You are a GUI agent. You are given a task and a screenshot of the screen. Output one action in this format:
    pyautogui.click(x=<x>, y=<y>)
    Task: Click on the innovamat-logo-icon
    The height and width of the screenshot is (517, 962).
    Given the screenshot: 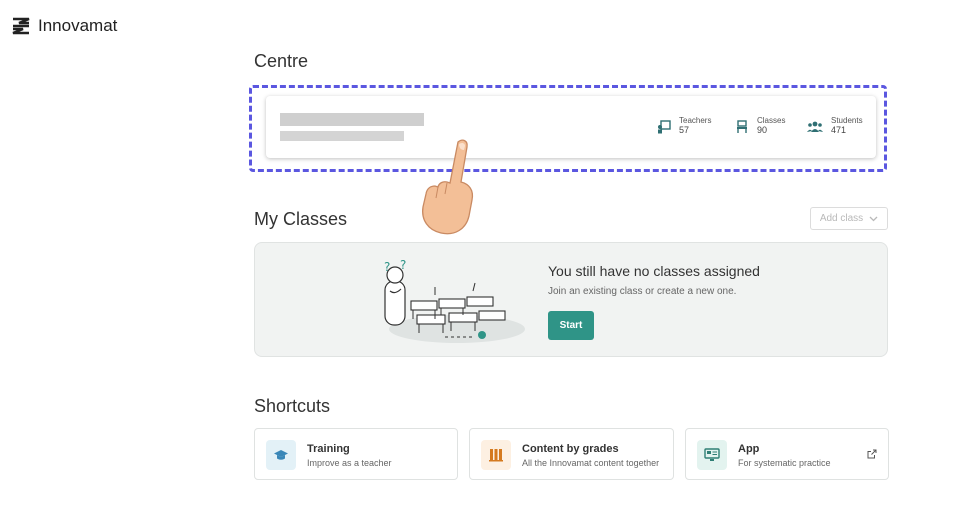 What is the action you would take?
    pyautogui.click(x=21, y=26)
    